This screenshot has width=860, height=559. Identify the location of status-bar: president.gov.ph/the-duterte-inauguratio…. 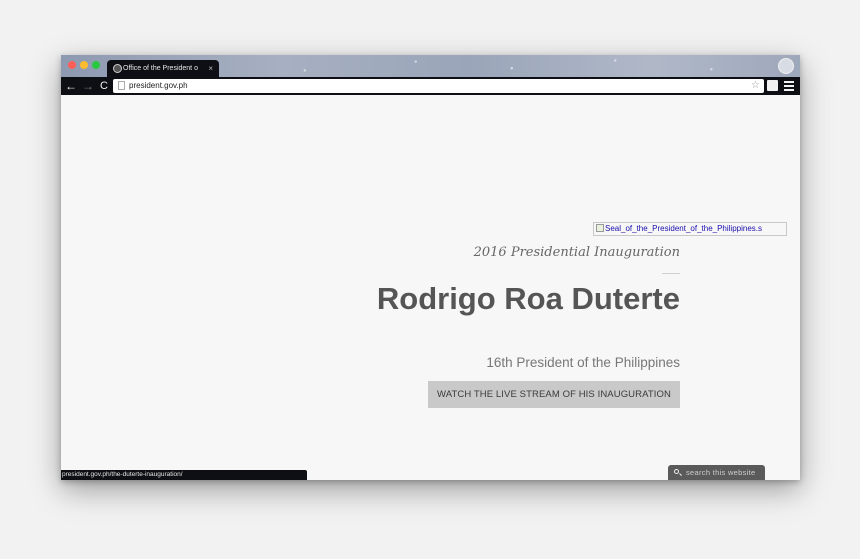
(184, 475).